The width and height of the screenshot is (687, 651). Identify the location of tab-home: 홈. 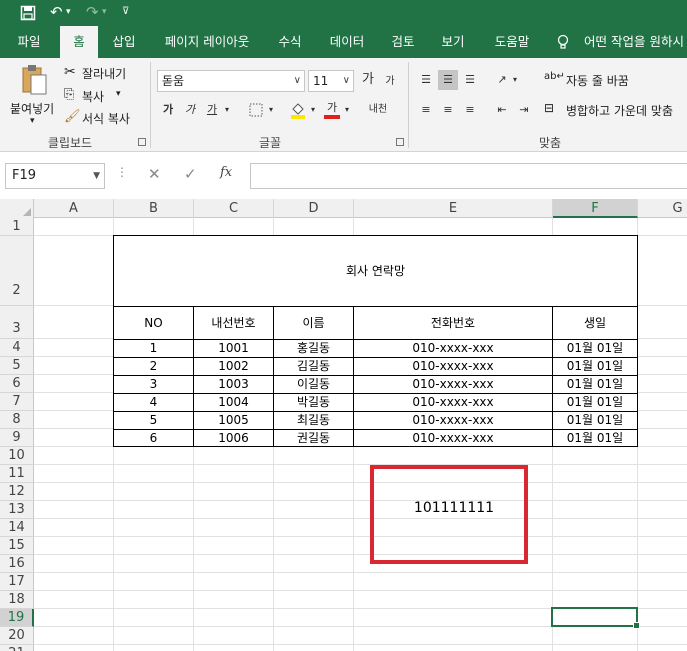
(79, 42).